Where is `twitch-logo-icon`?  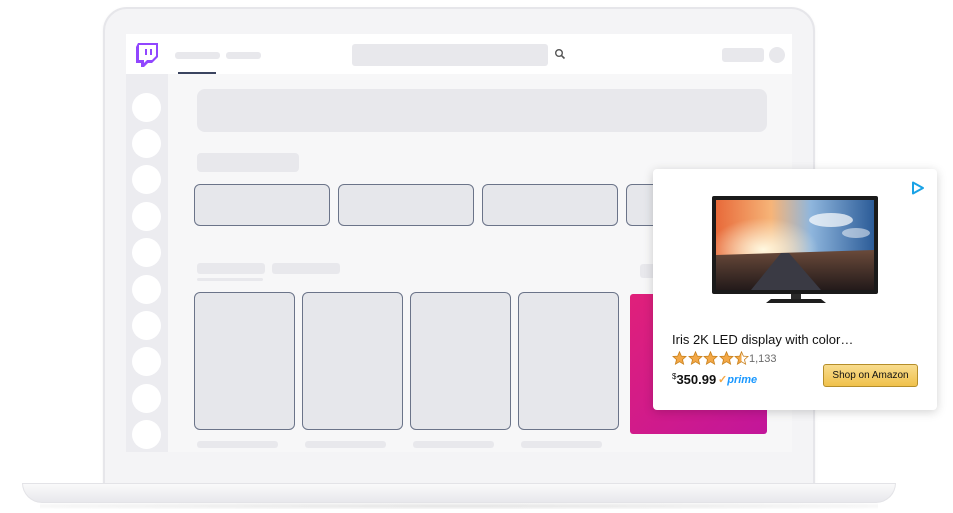 twitch-logo-icon is located at coordinates (147, 55).